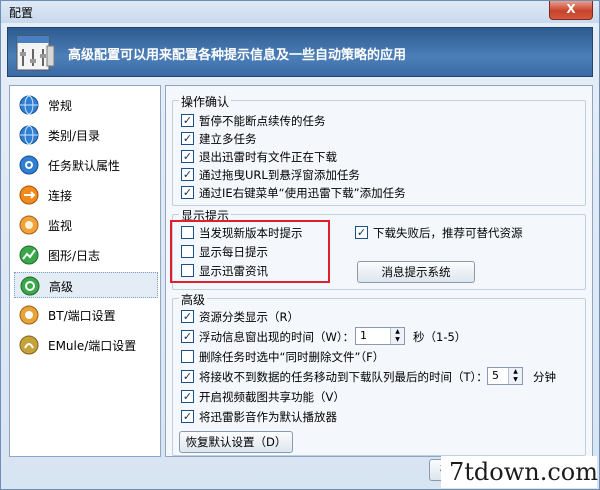 The height and width of the screenshot is (490, 600). Describe the element at coordinates (29, 255) in the screenshot. I see `graph-icon` at that location.